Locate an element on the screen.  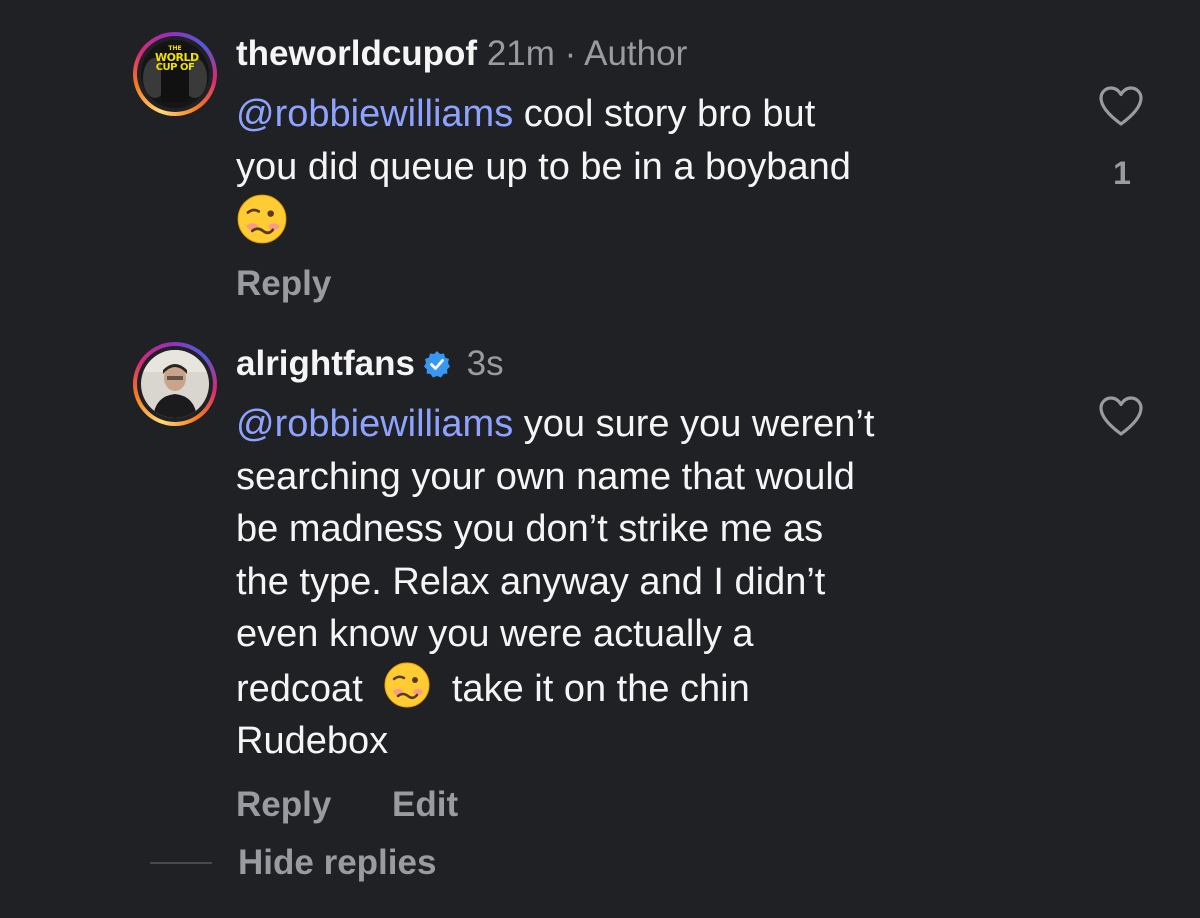
comment-text-fragment: redcoat is located at coordinates (299, 688).